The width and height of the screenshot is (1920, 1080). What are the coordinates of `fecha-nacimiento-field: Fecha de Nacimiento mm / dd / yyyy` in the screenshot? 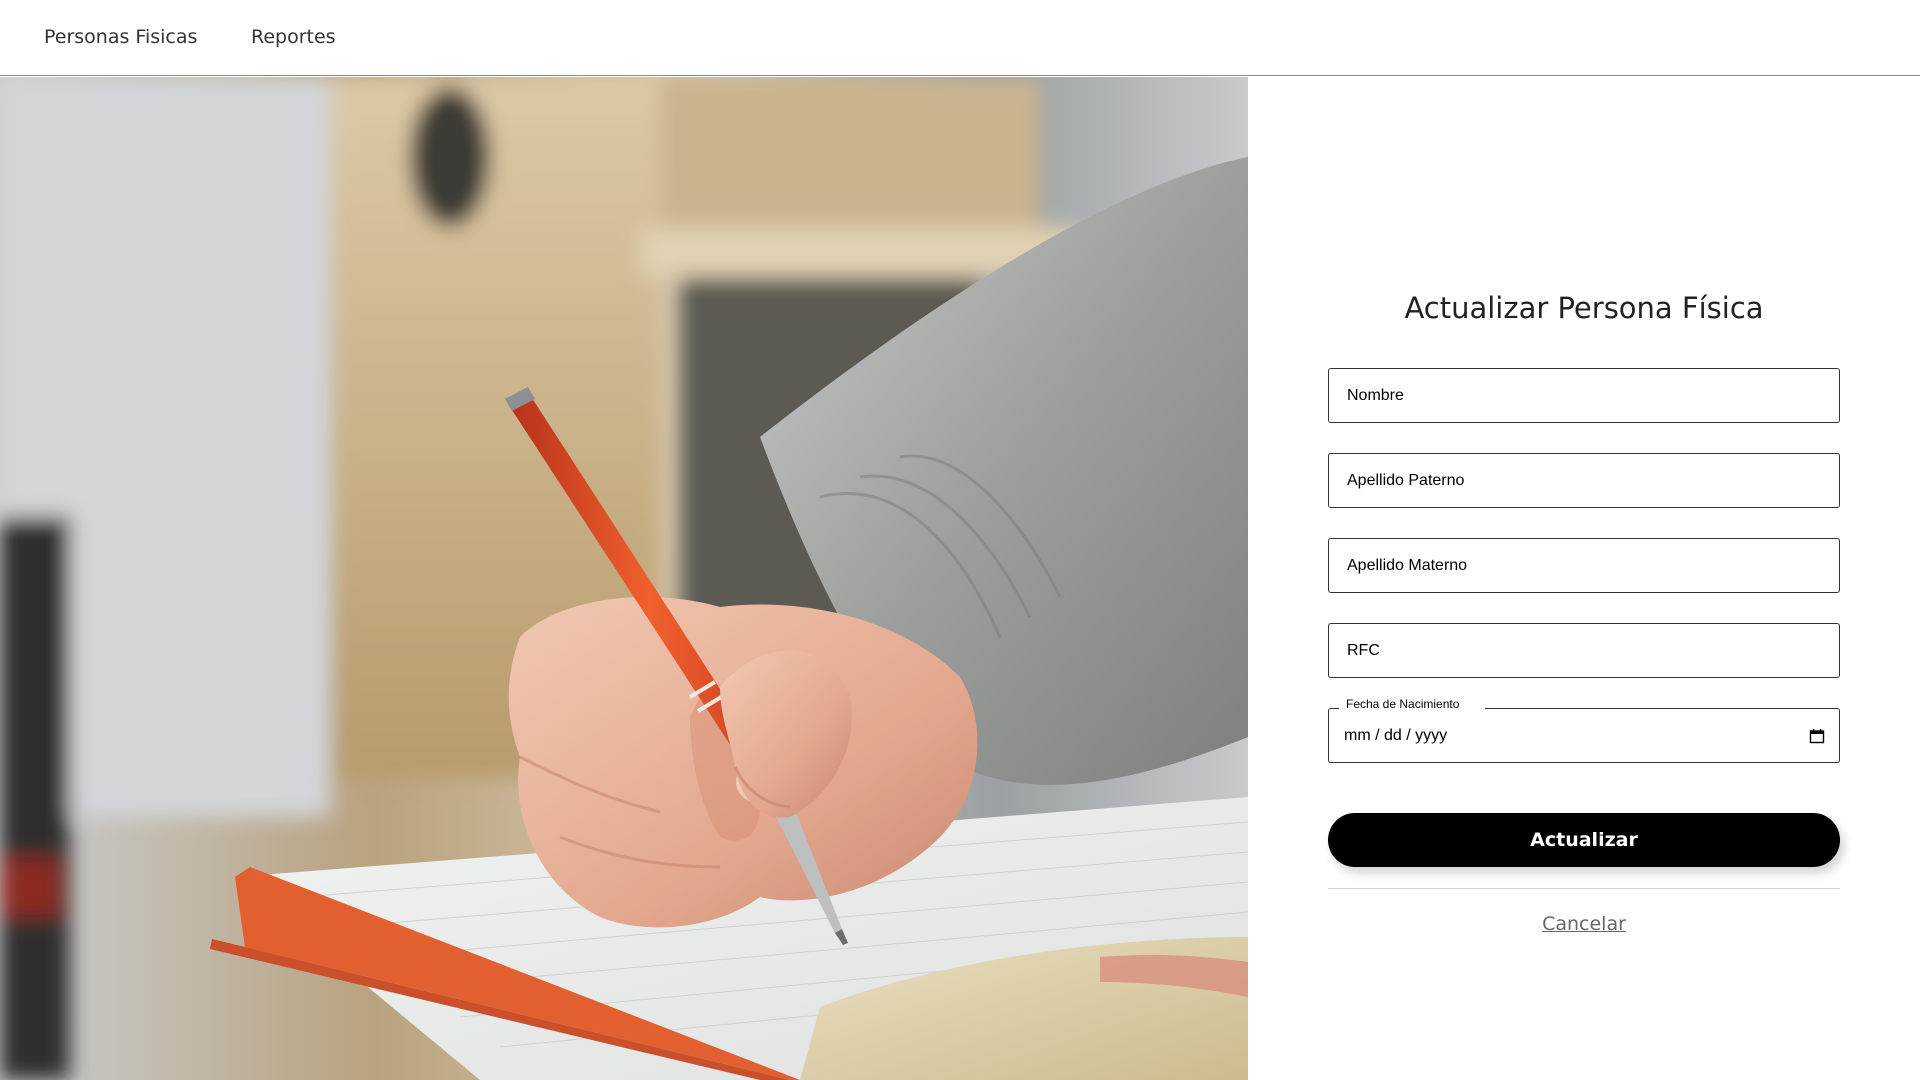 It's located at (1584, 730).